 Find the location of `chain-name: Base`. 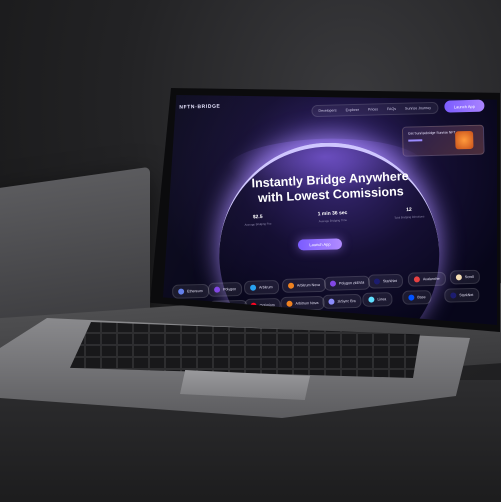

chain-name: Base is located at coordinates (421, 297).